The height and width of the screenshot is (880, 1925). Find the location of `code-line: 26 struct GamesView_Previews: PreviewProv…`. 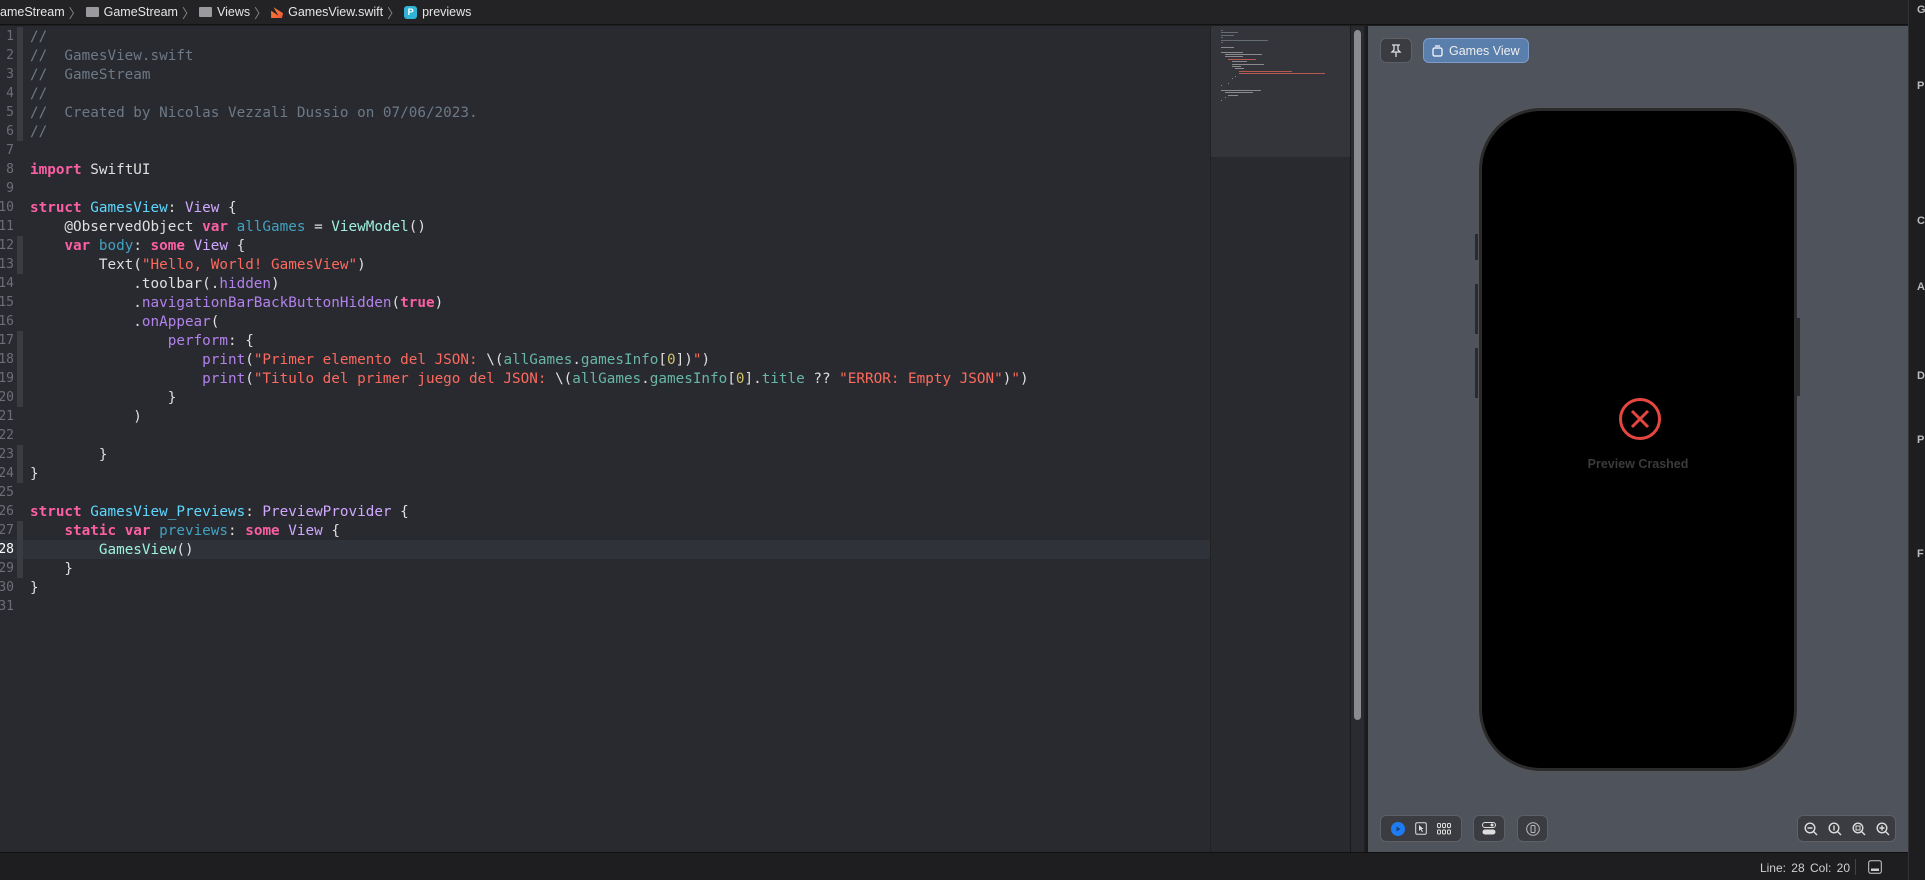

code-line: 26 struct GamesView_Previews: PreviewProv… is located at coordinates (605, 511).